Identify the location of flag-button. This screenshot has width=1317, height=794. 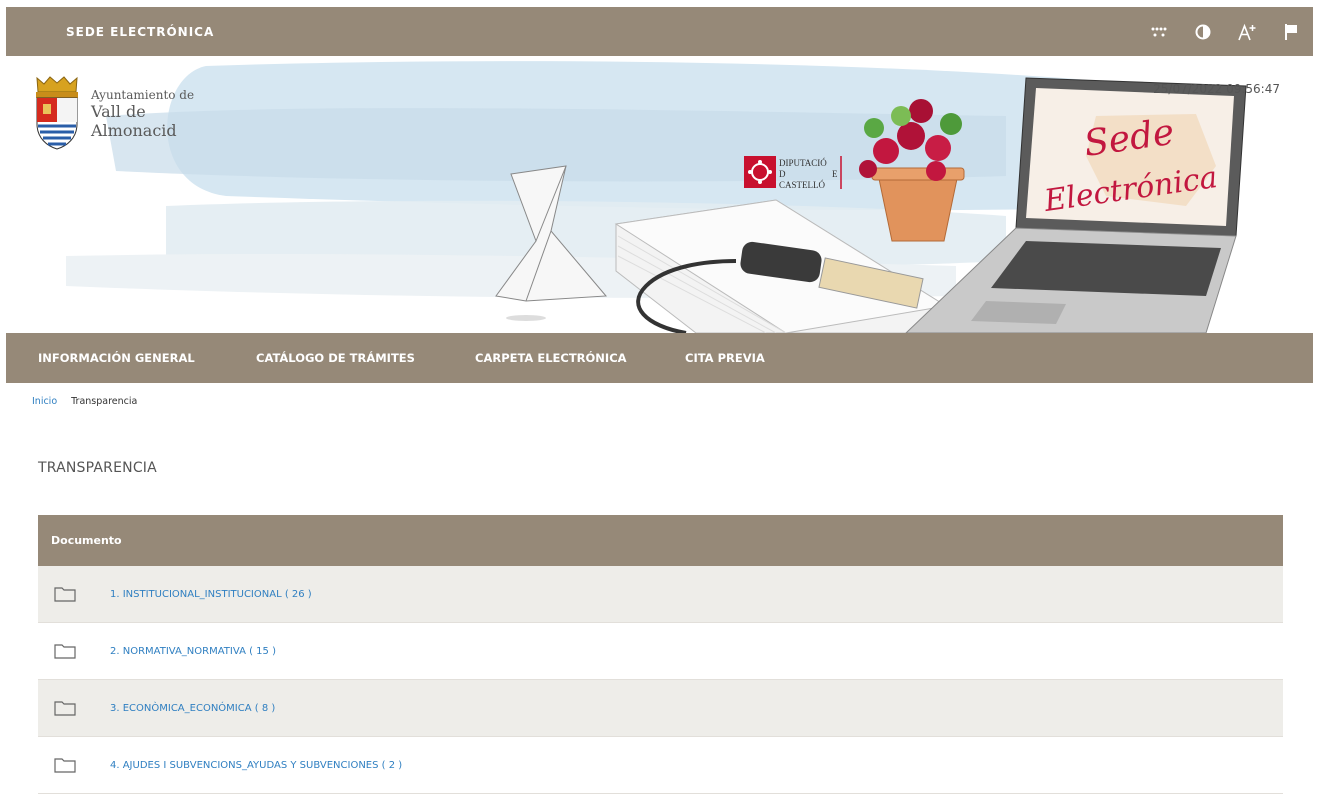
(1291, 31).